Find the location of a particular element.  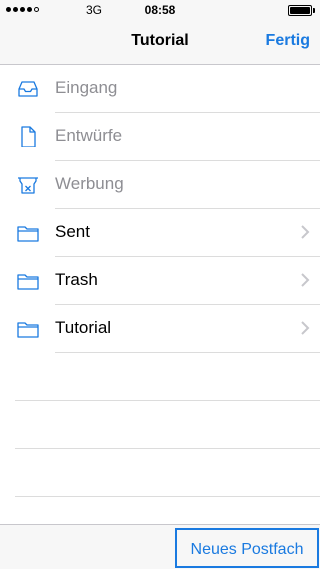

mailbox-label: Sent is located at coordinates (72, 231).